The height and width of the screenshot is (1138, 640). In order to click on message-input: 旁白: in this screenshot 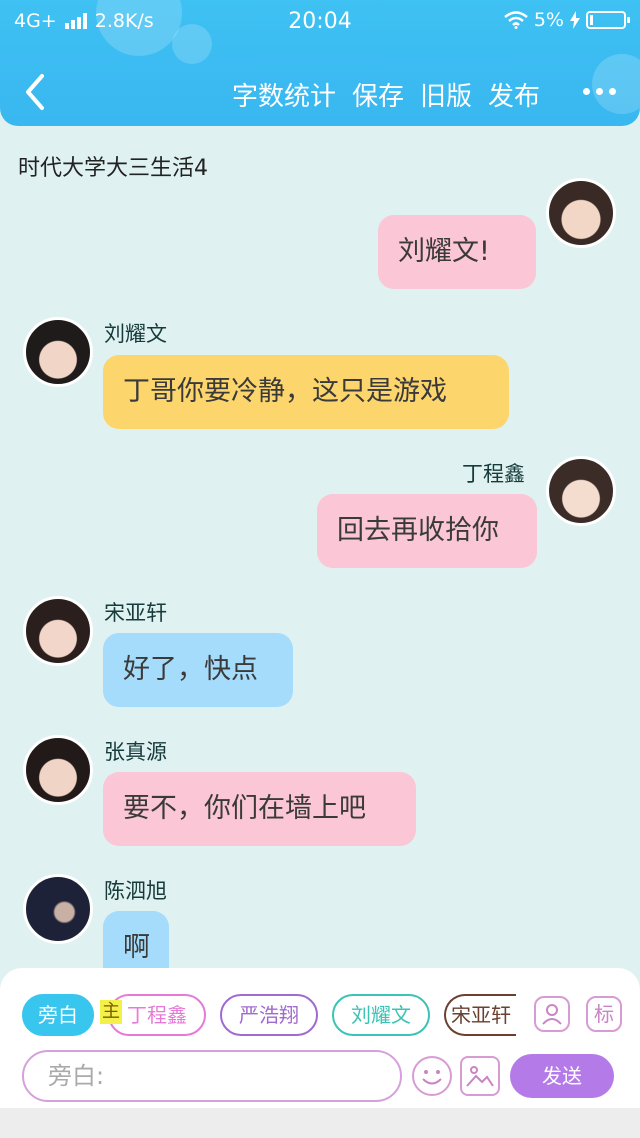, I will do `click(212, 1076)`.